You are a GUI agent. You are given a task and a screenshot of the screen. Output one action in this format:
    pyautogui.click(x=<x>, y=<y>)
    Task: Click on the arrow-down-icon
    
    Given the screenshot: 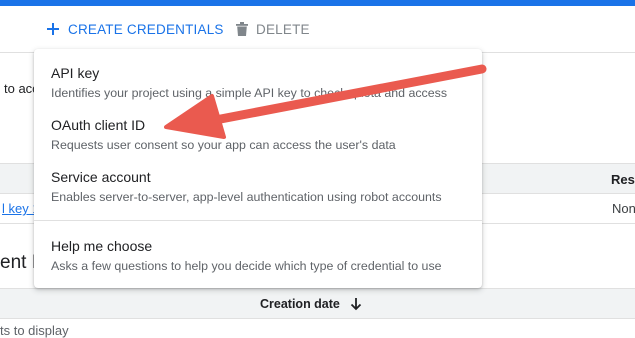 What is the action you would take?
    pyautogui.click(x=356, y=304)
    